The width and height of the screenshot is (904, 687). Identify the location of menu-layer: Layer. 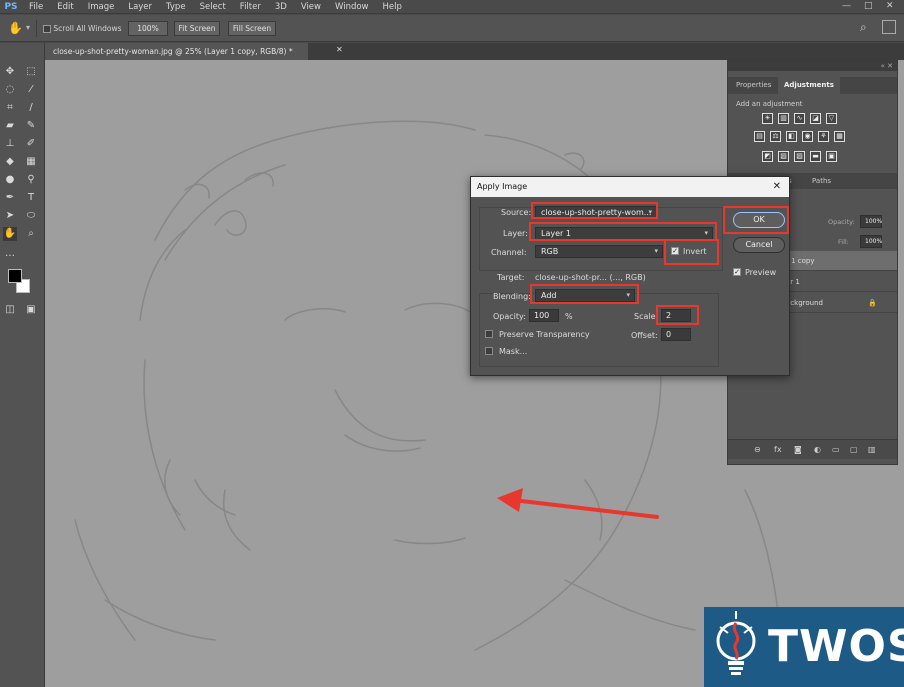
(140, 7).